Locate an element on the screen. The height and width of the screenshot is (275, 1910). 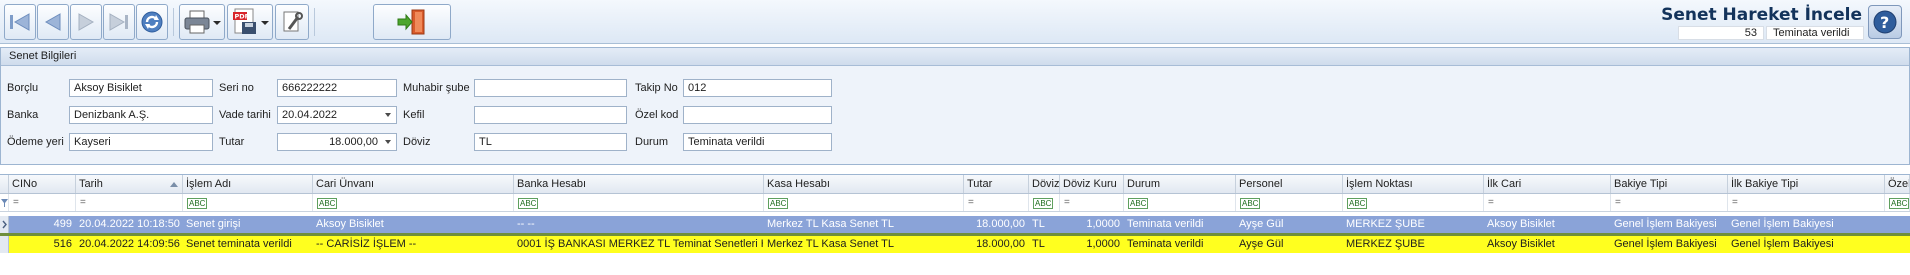
next-record-button is located at coordinates (86, 22).